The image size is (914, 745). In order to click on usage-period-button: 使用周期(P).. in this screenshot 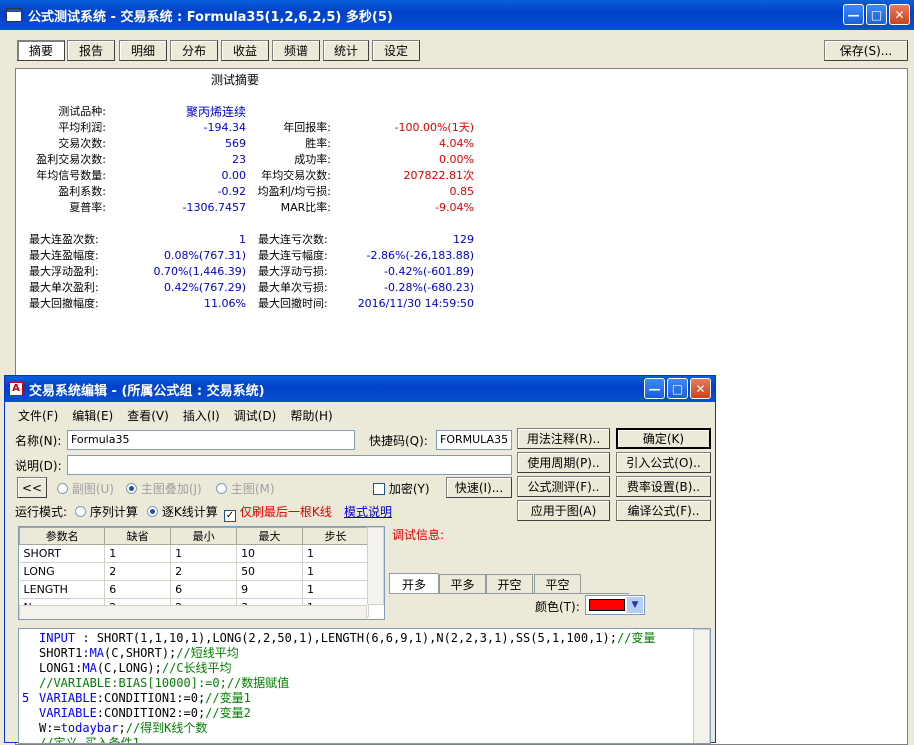, I will do `click(563, 462)`.